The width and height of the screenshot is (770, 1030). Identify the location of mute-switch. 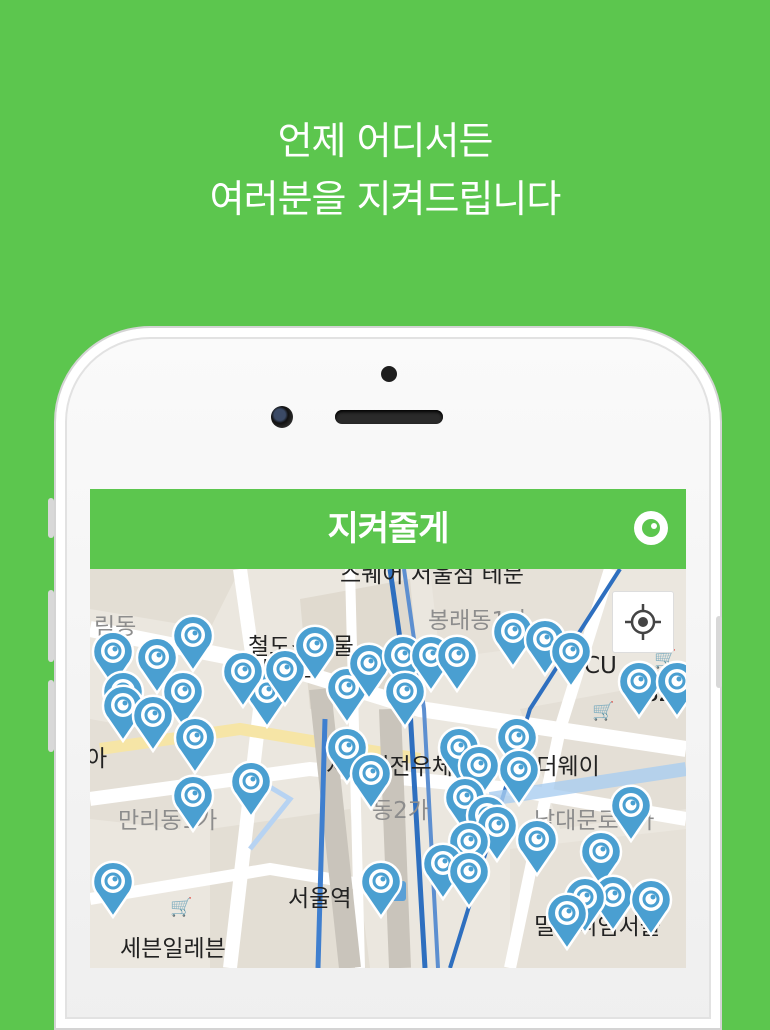
(51, 518).